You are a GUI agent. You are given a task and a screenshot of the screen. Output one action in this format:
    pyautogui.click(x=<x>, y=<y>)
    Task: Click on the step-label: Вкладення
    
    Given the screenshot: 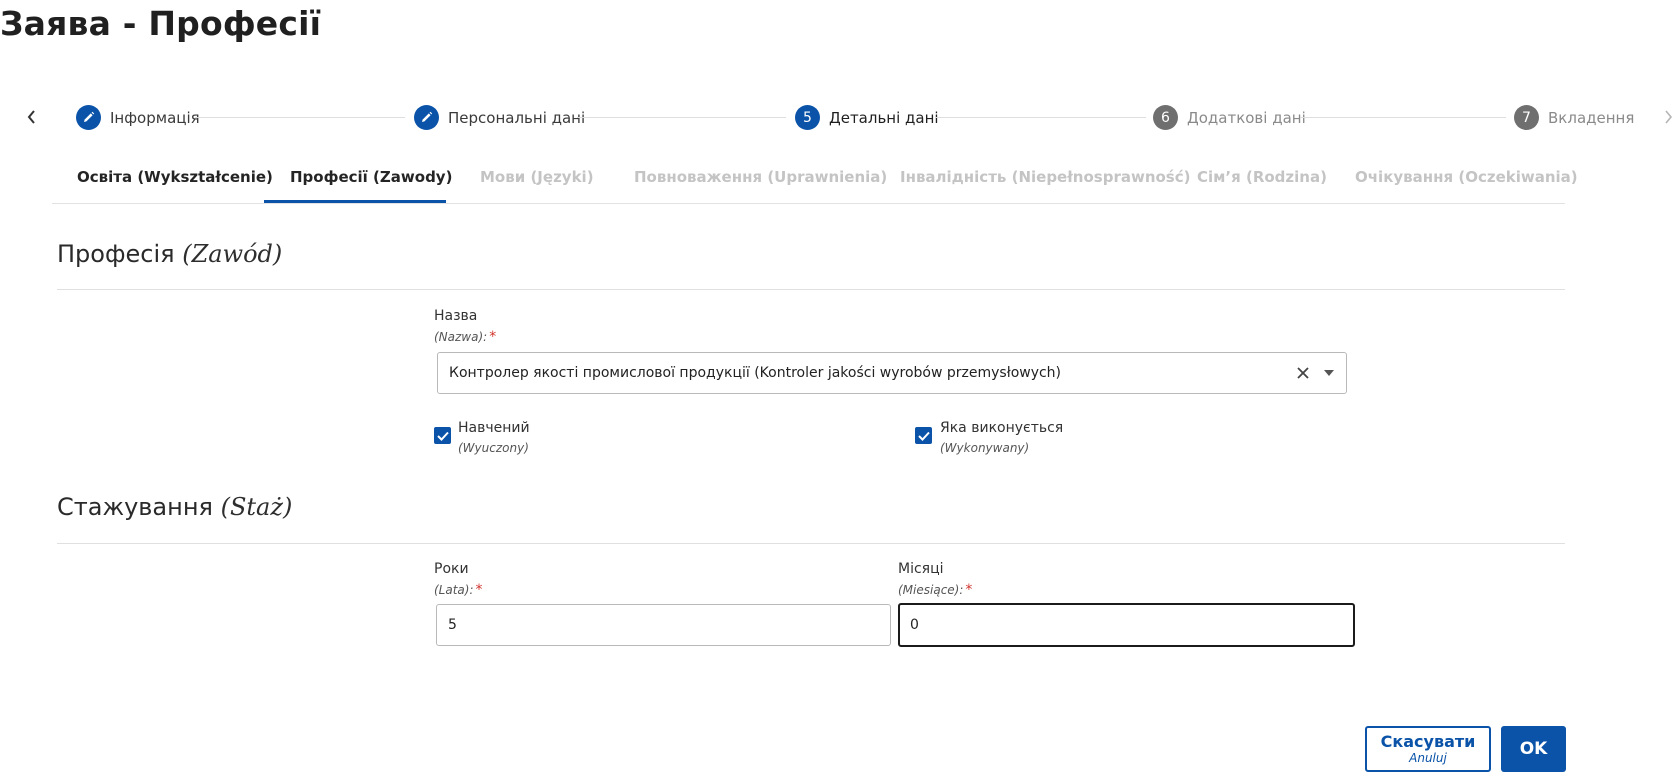 What is the action you would take?
    pyautogui.click(x=1591, y=117)
    